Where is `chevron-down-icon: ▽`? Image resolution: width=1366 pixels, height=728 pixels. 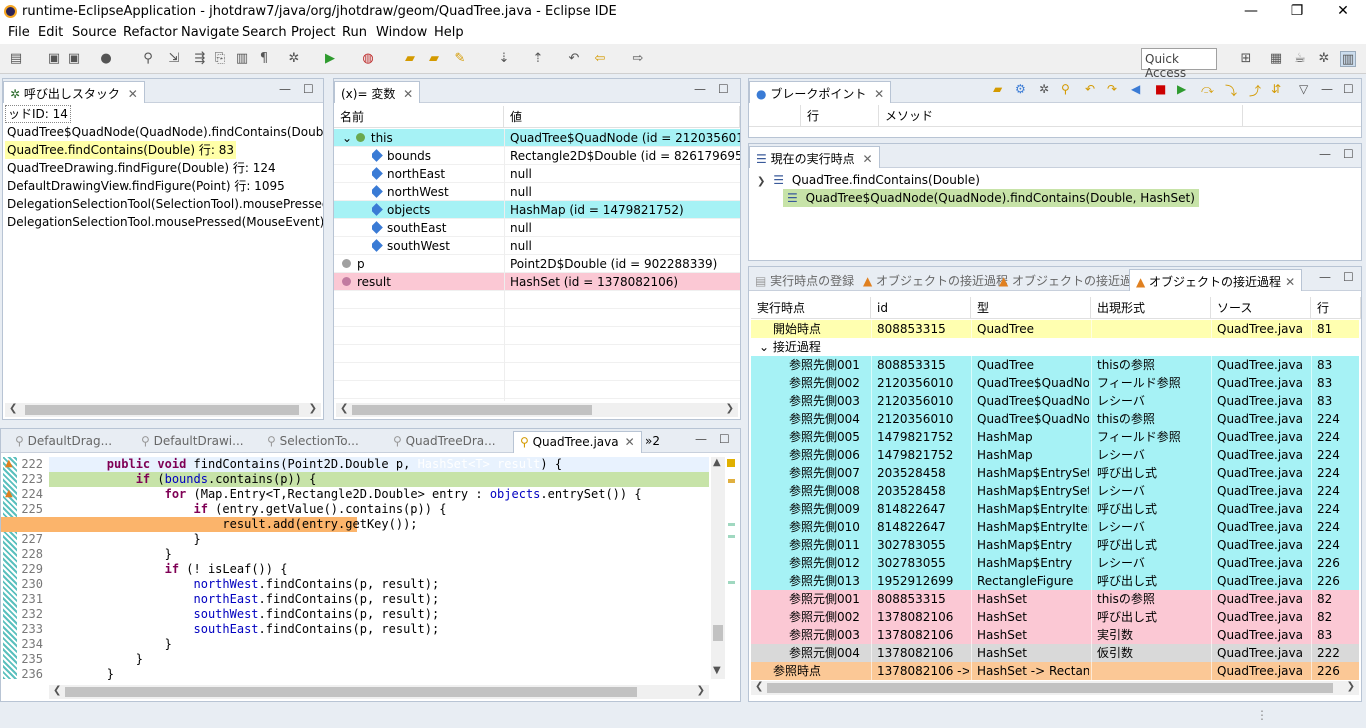 chevron-down-icon: ▽ is located at coordinates (1303, 89).